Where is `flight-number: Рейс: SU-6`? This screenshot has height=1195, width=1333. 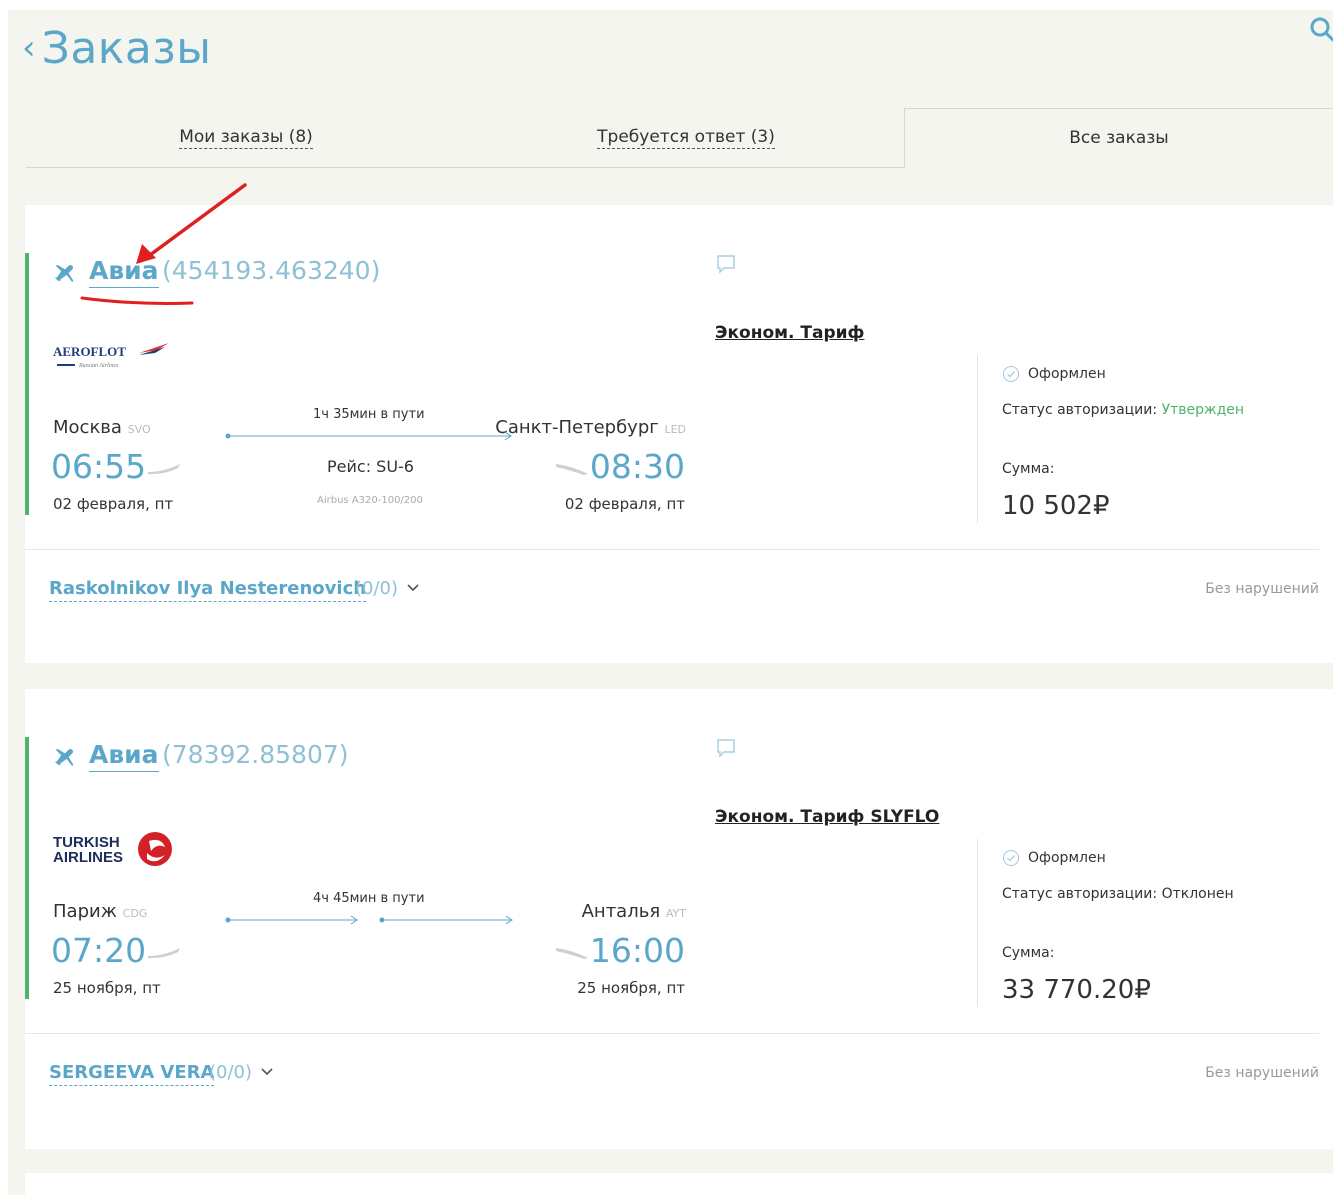
flight-number: Рейс: SU-6 is located at coordinates (370, 466).